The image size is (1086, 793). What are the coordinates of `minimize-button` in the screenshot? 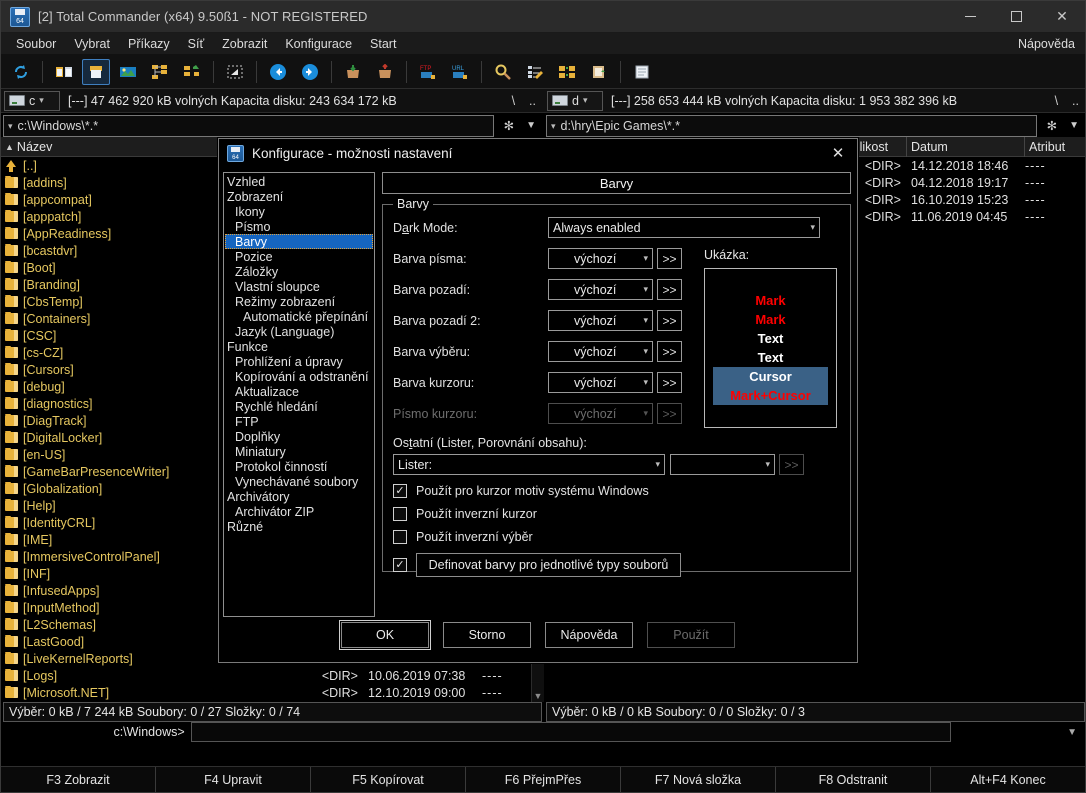 It's located at (970, 17).